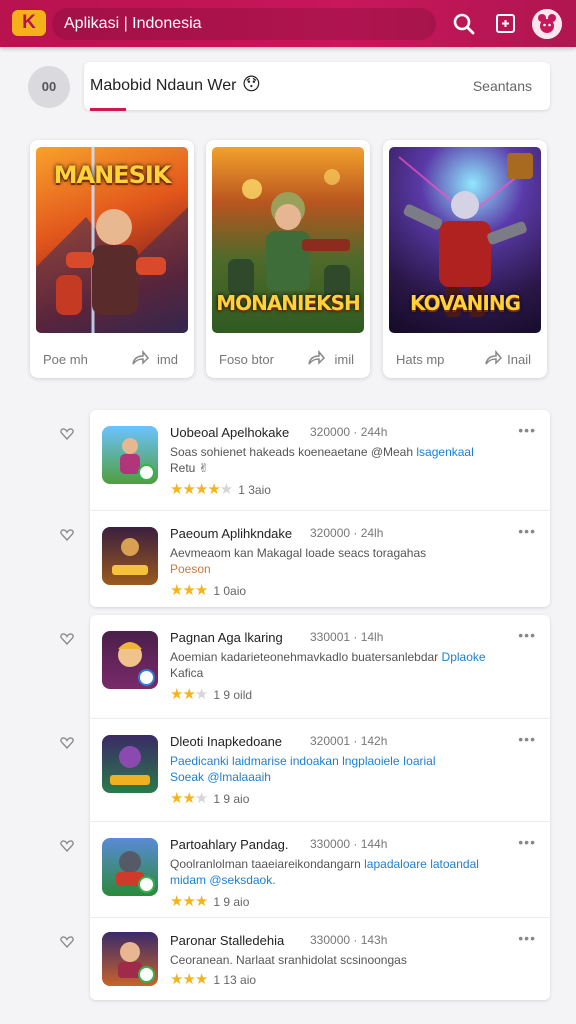 This screenshot has height=1024, width=576. What do you see at coordinates (349, 940) in the screenshot?
I see `app-meta: 330000 · 143h` at bounding box center [349, 940].